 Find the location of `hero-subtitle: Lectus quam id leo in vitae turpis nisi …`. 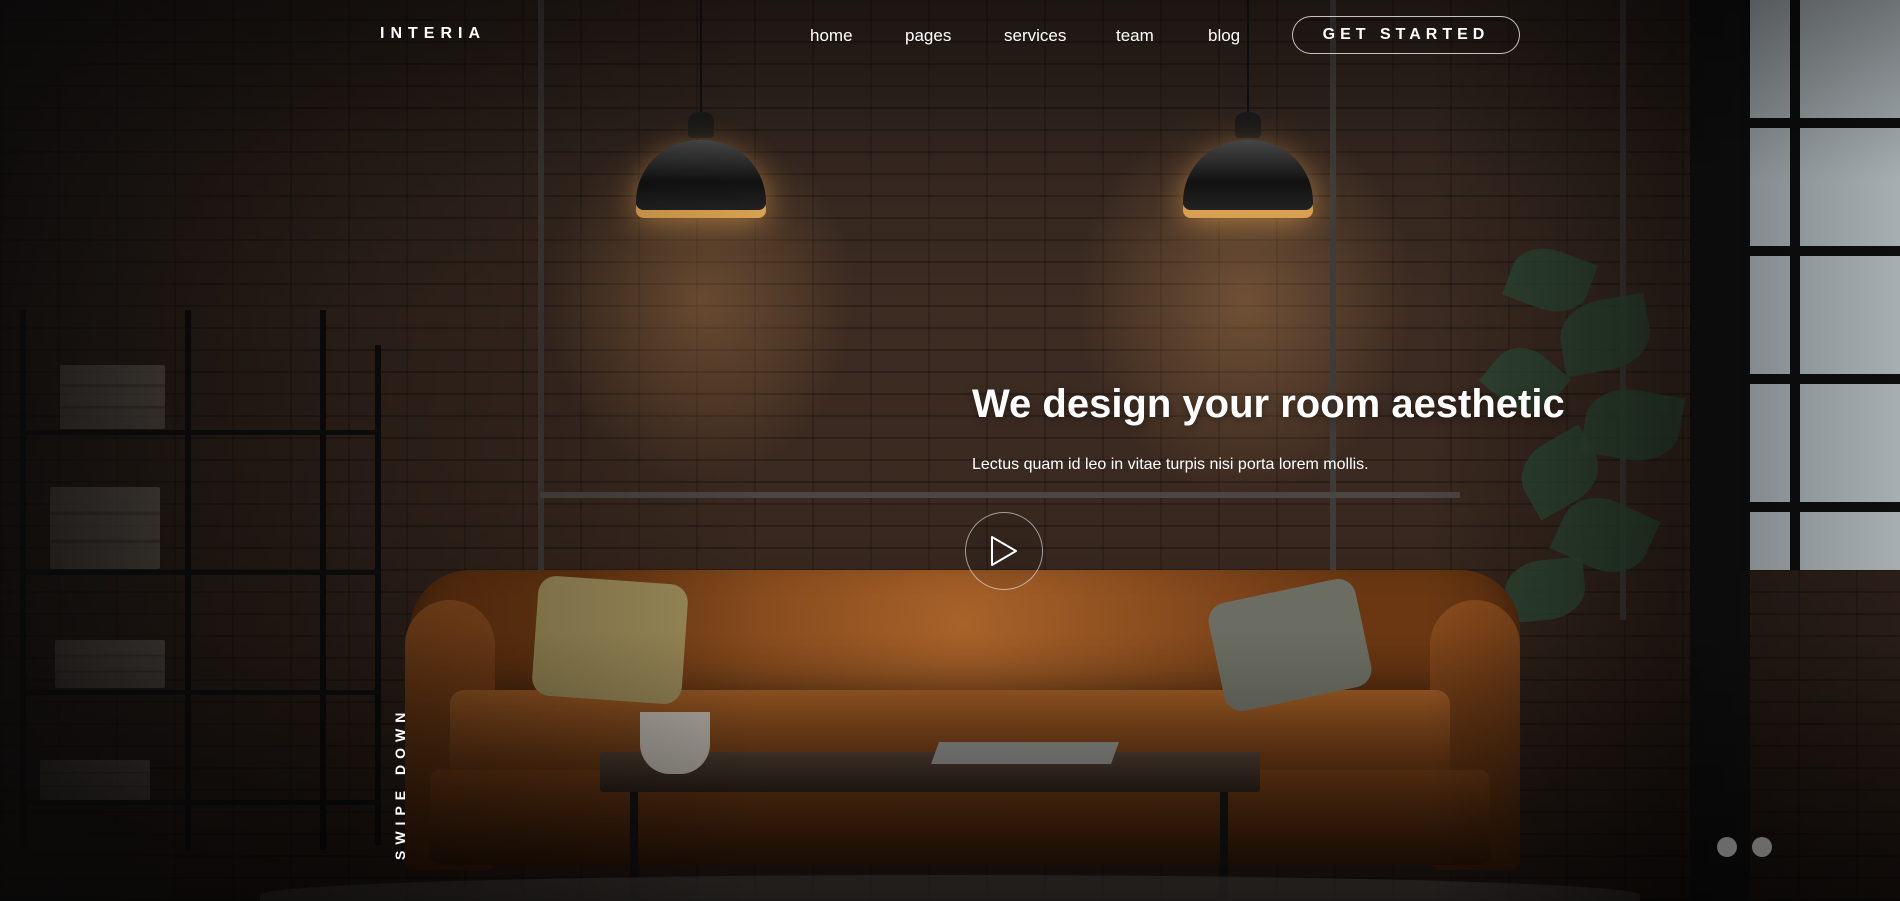

hero-subtitle: Lectus quam id leo in vitae turpis nisi … is located at coordinates (1170, 464).